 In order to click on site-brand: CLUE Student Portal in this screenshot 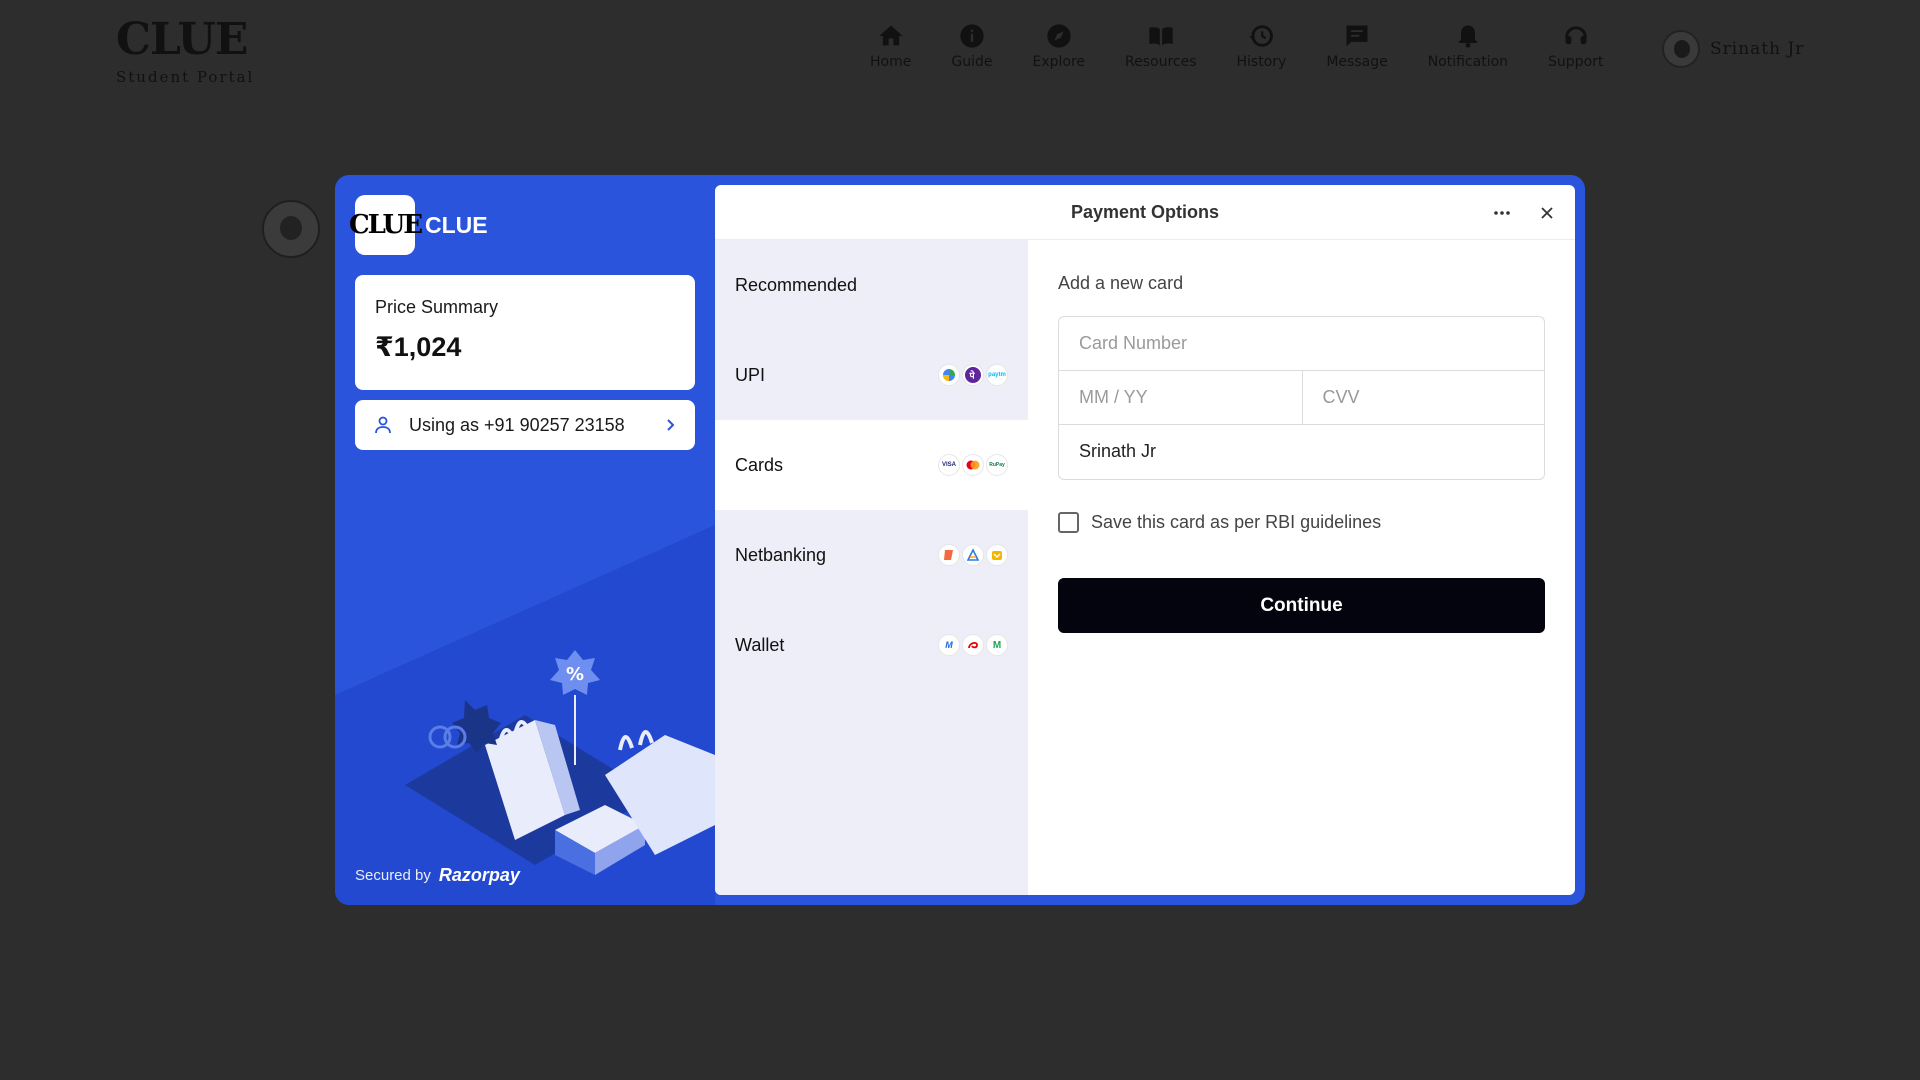, I will do `click(185, 50)`.